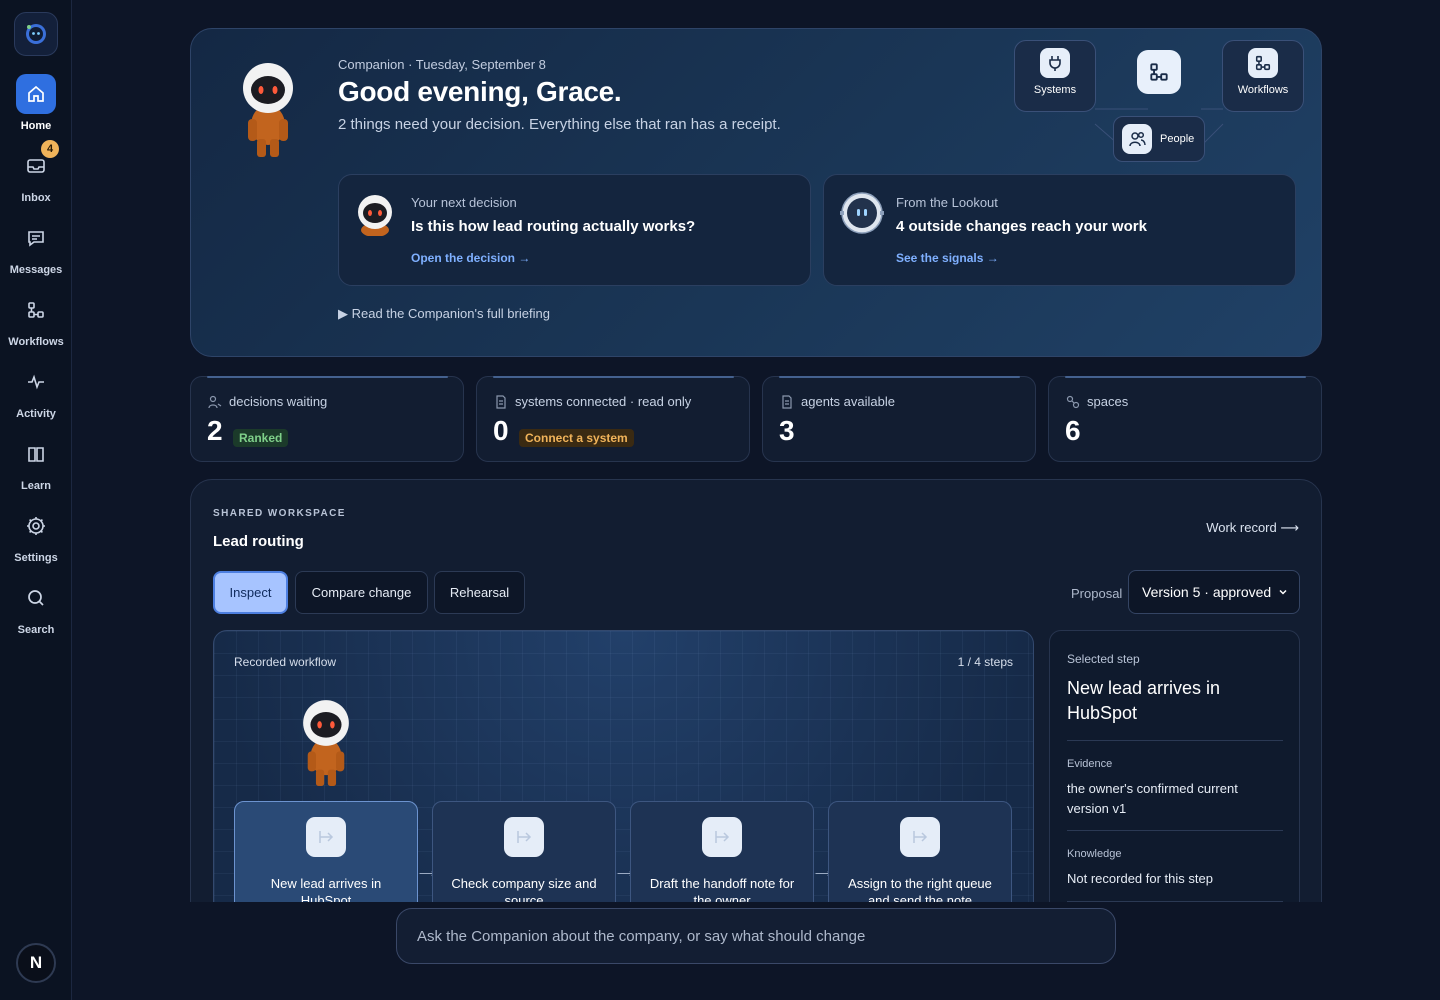 The image size is (1440, 1000). Describe the element at coordinates (787, 430) in the screenshot. I see `stat-value: 3` at that location.